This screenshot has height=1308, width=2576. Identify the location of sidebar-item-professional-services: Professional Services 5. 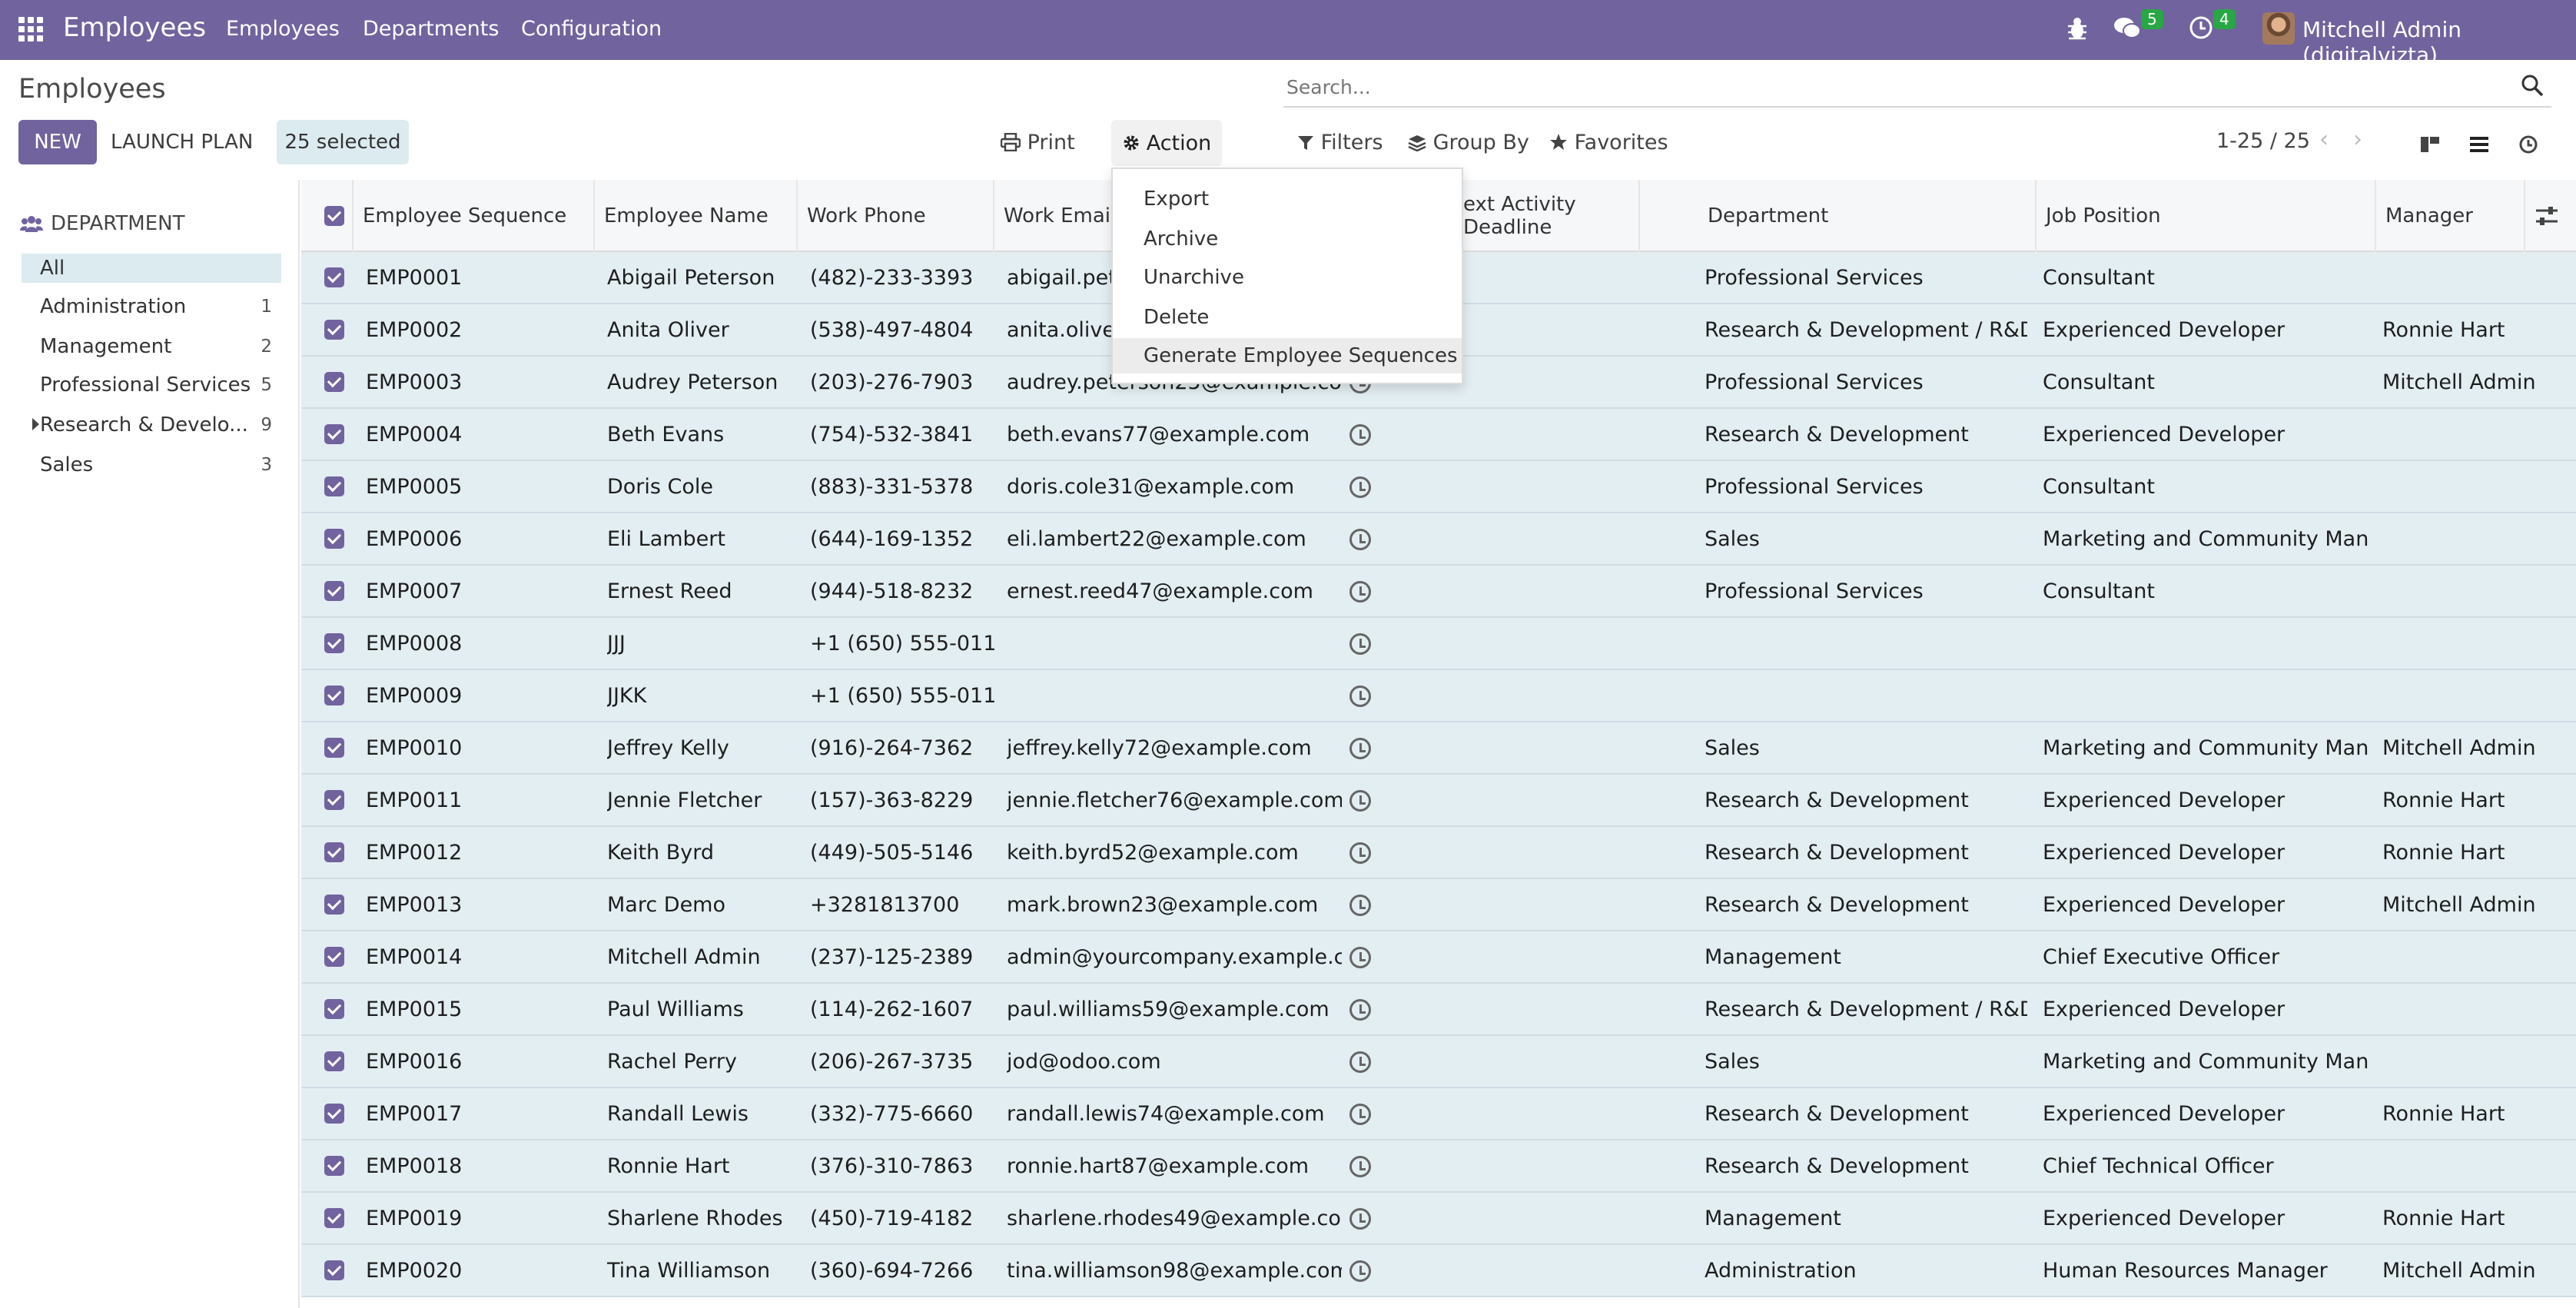
(151, 385).